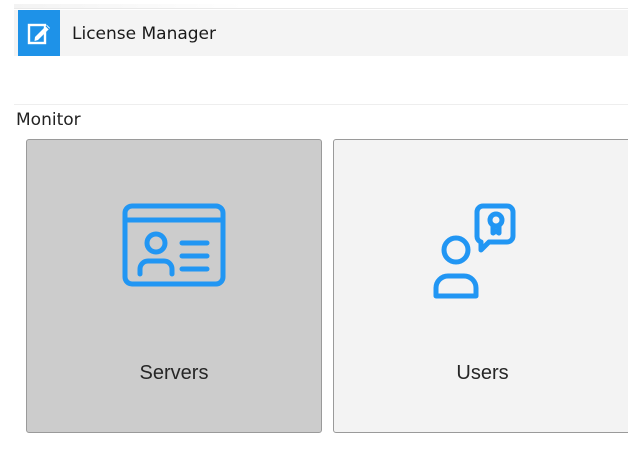  Describe the element at coordinates (321, 8) in the screenshot. I see `window-top-border` at that location.